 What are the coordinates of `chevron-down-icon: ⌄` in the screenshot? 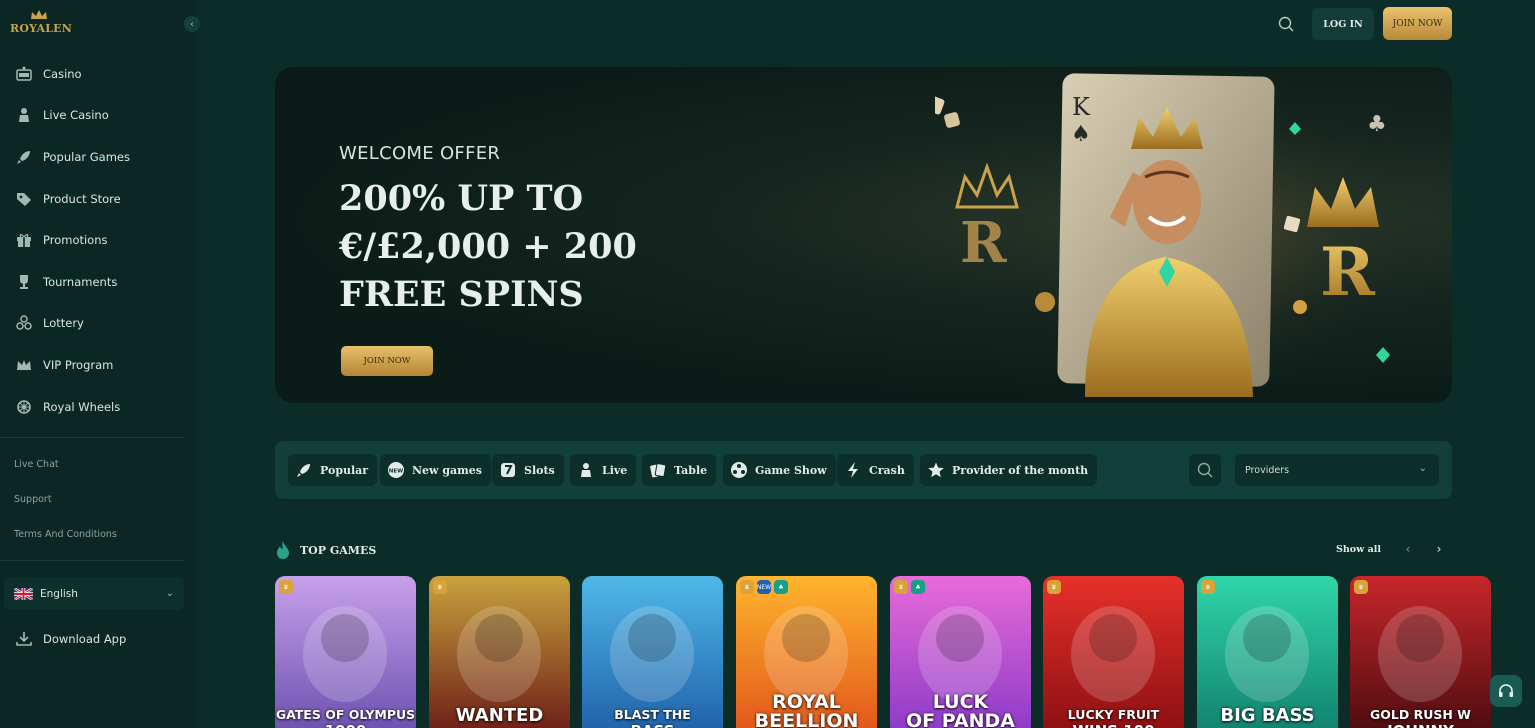 It's located at (1422, 468).